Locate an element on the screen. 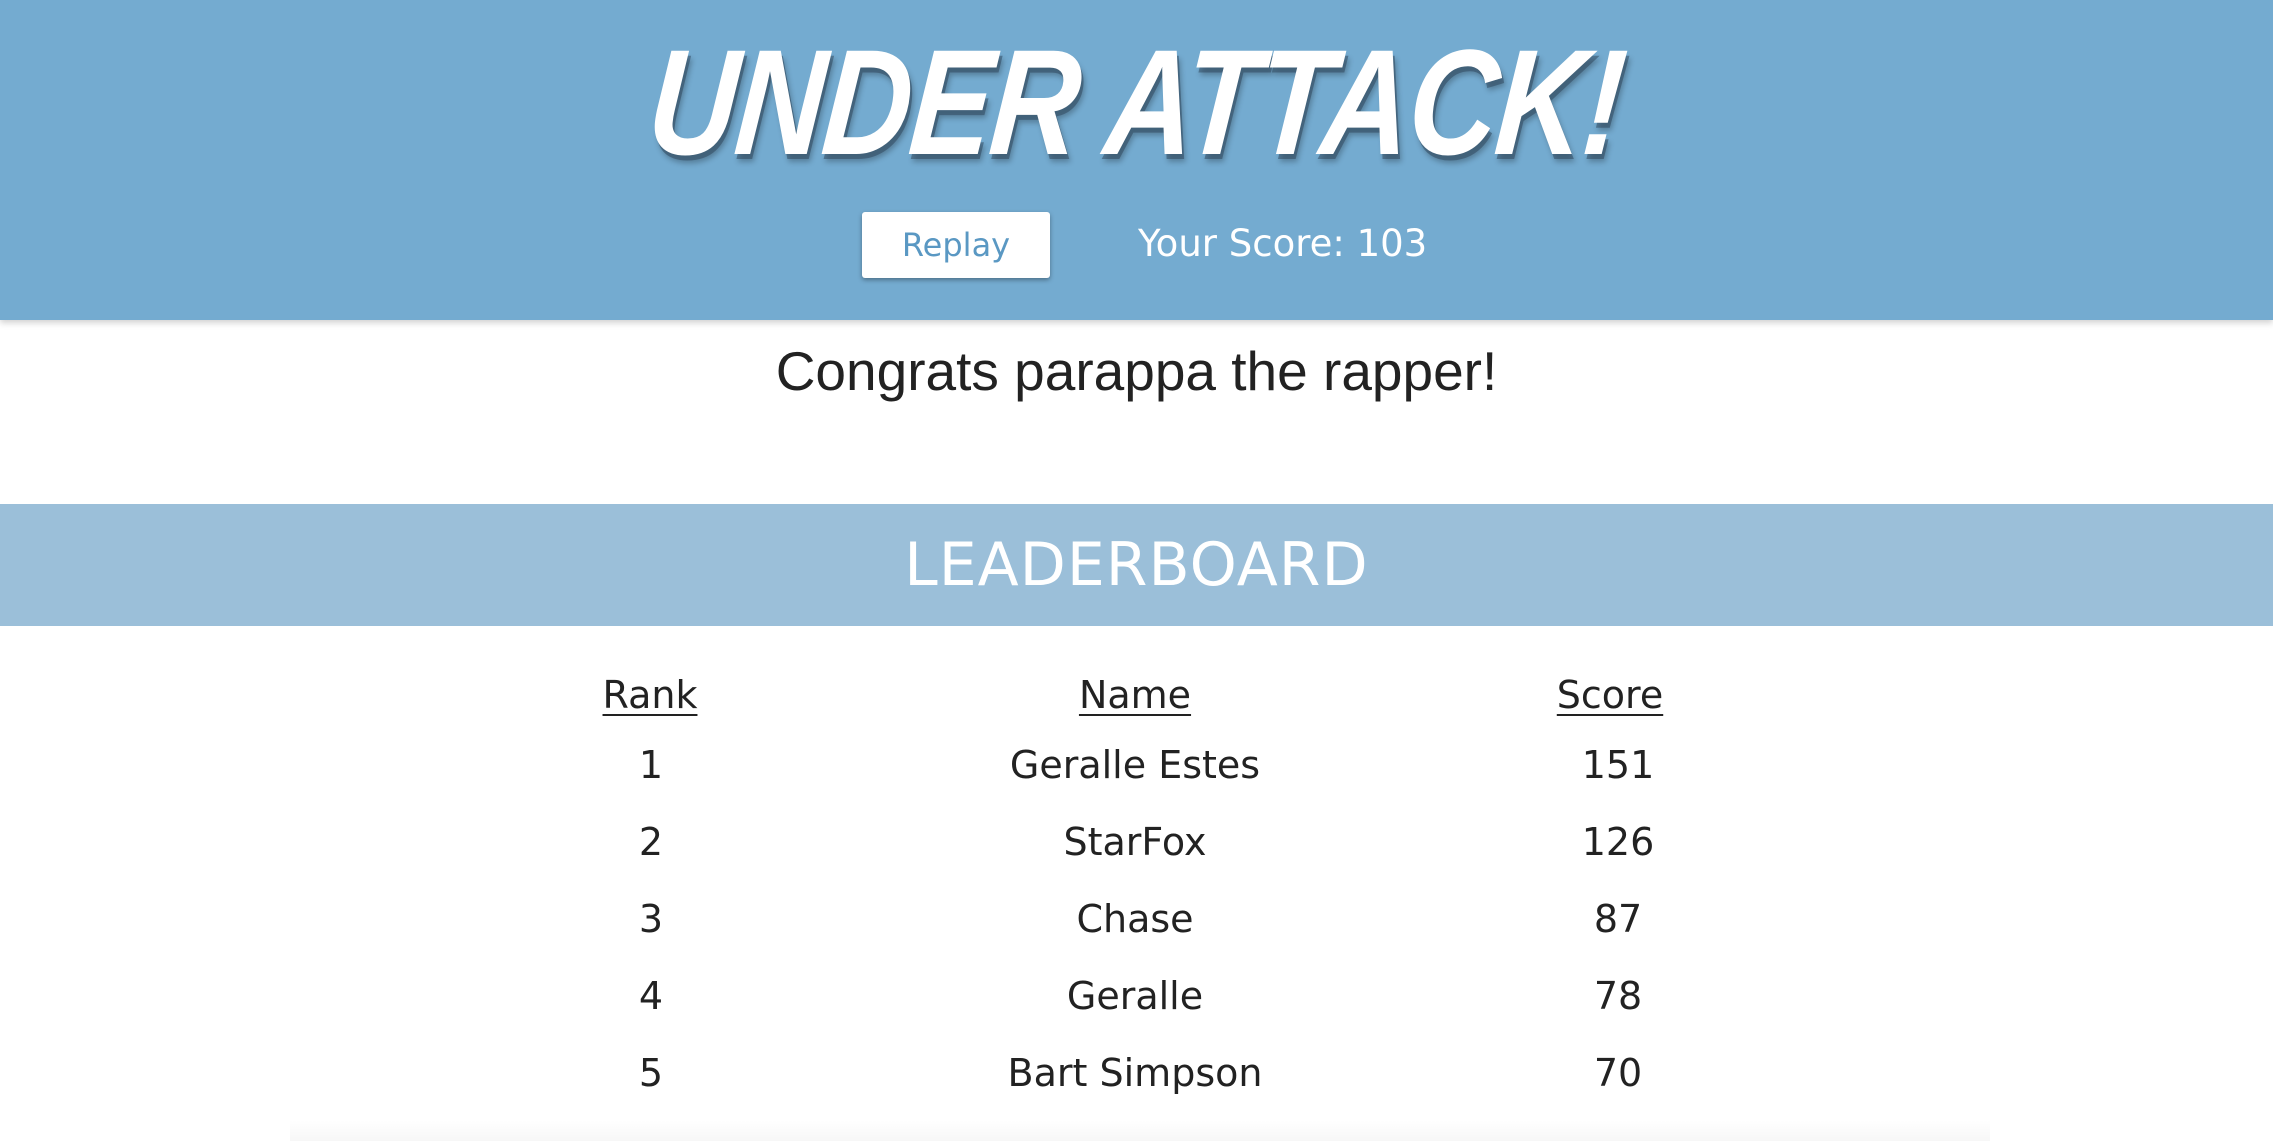  rank-cell: 4 is located at coordinates (651, 996).